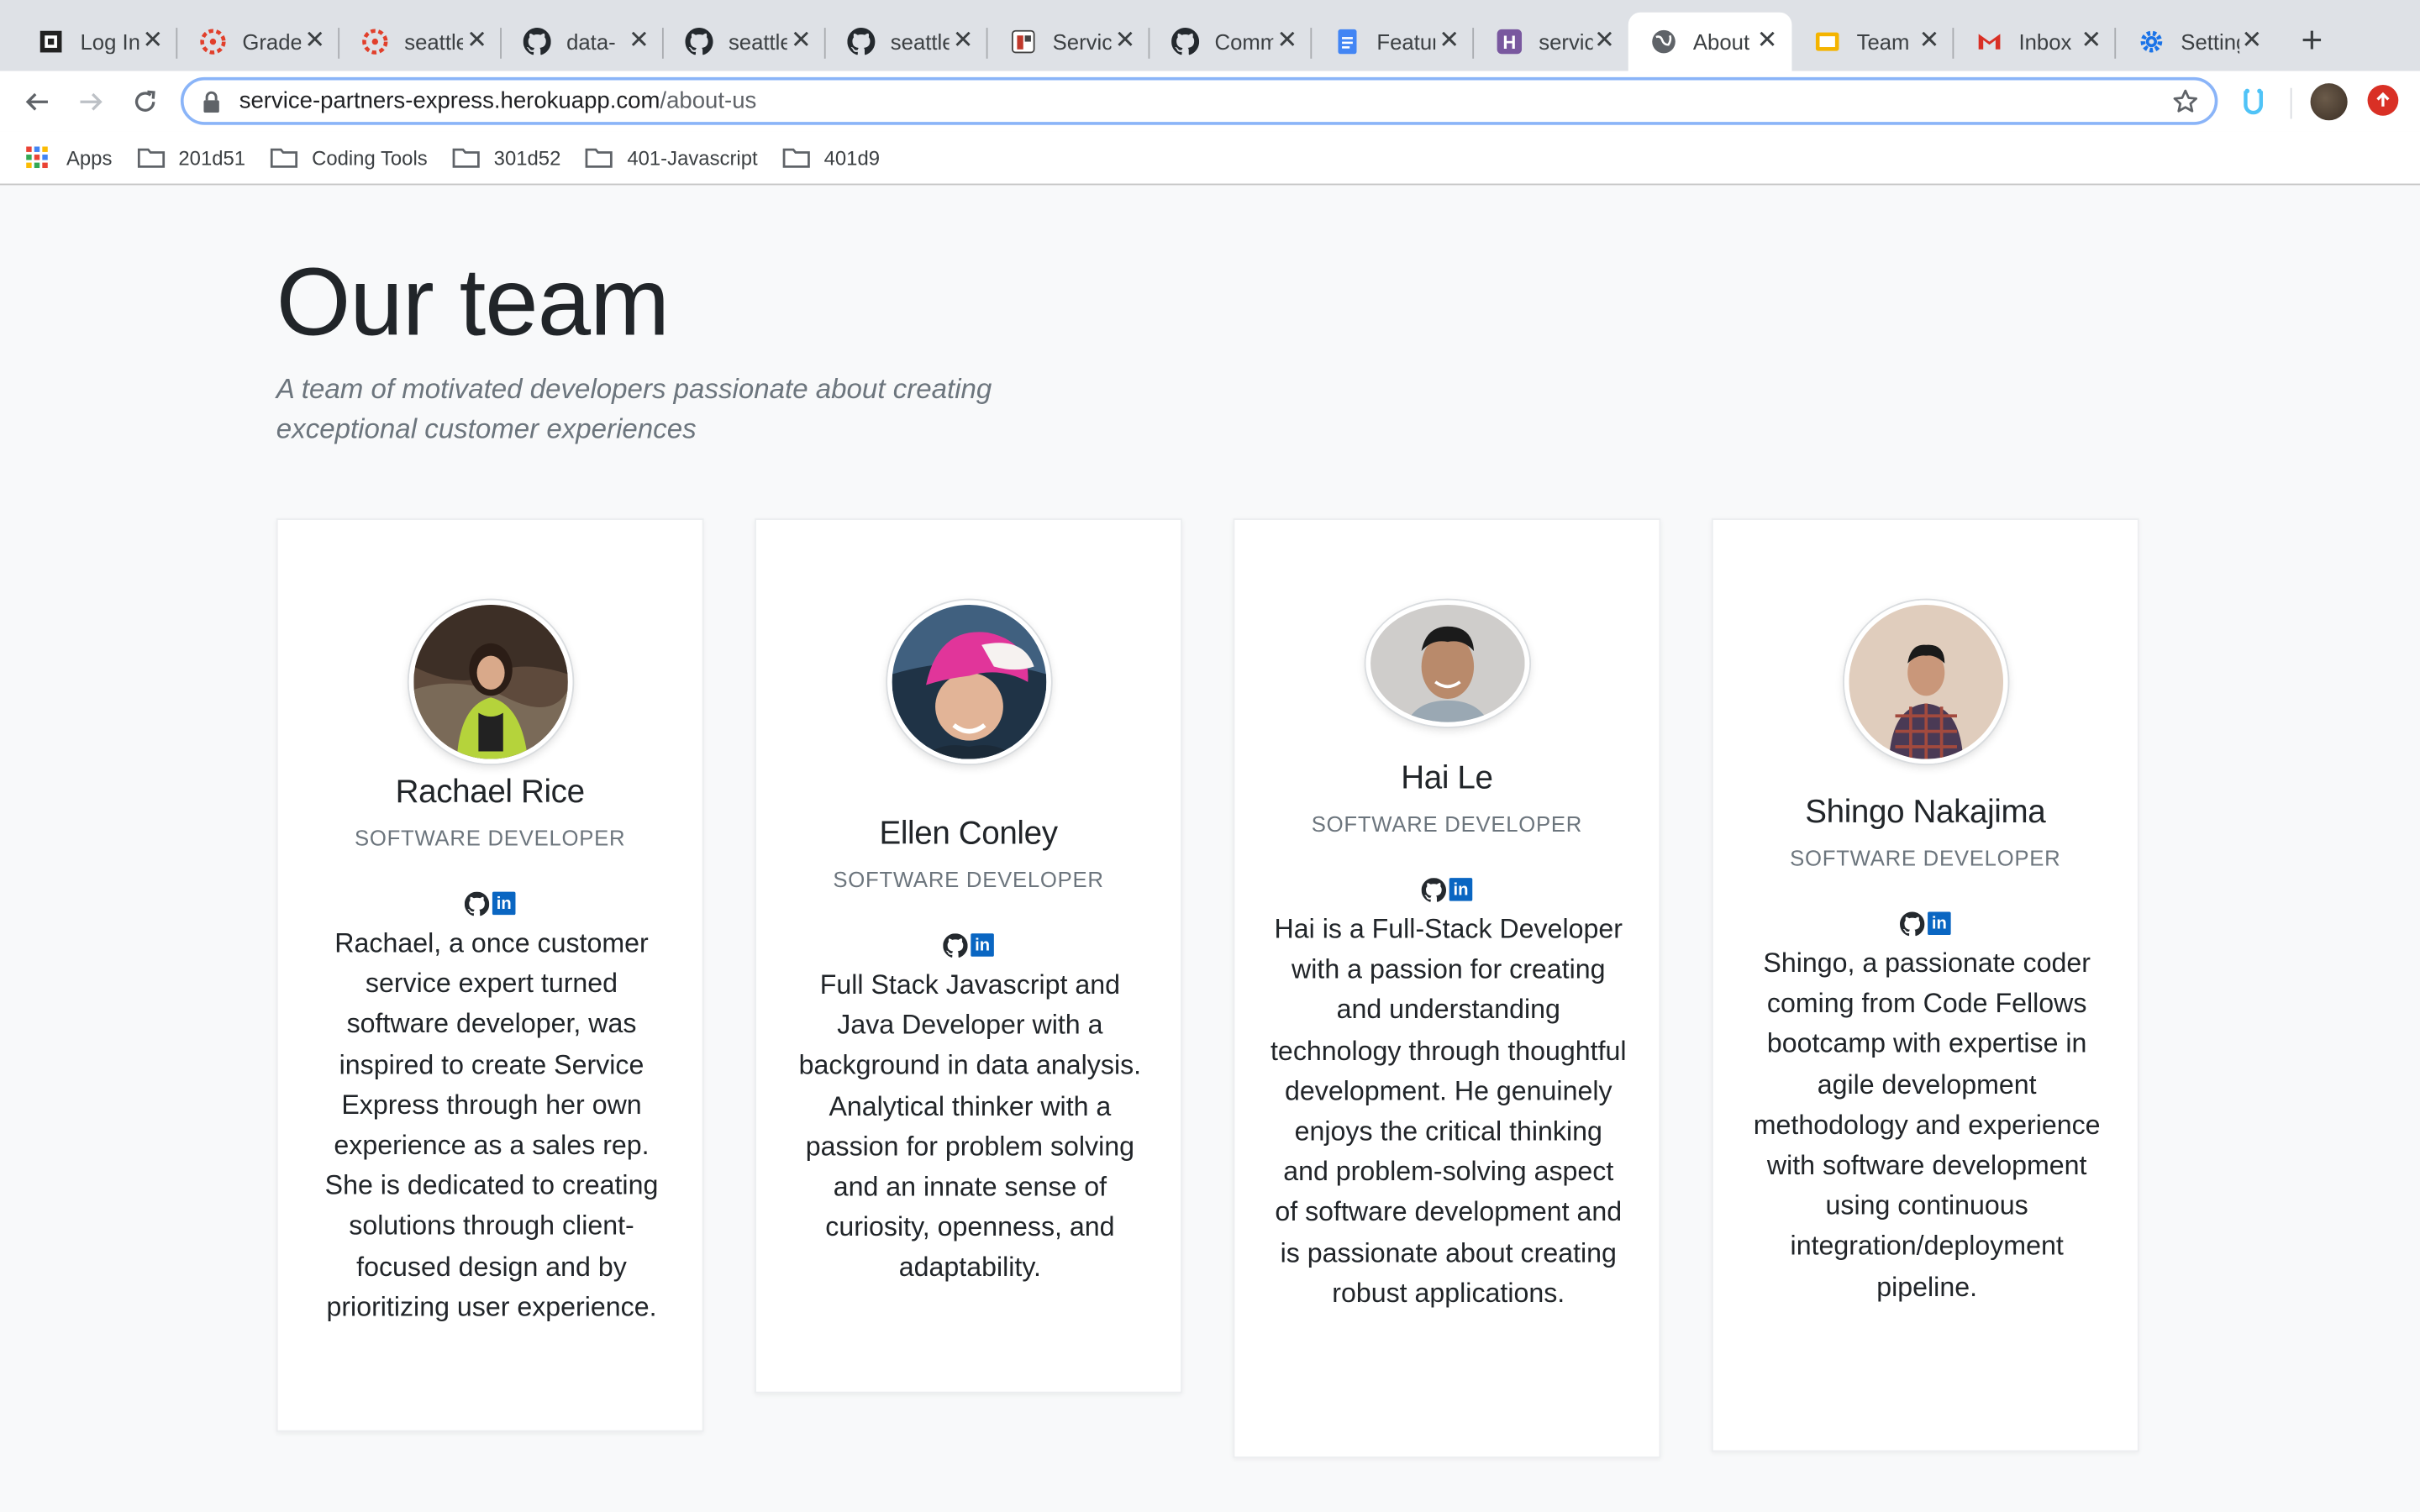  I want to click on tab-inbox: Inbox ✕, so click(2036, 42).